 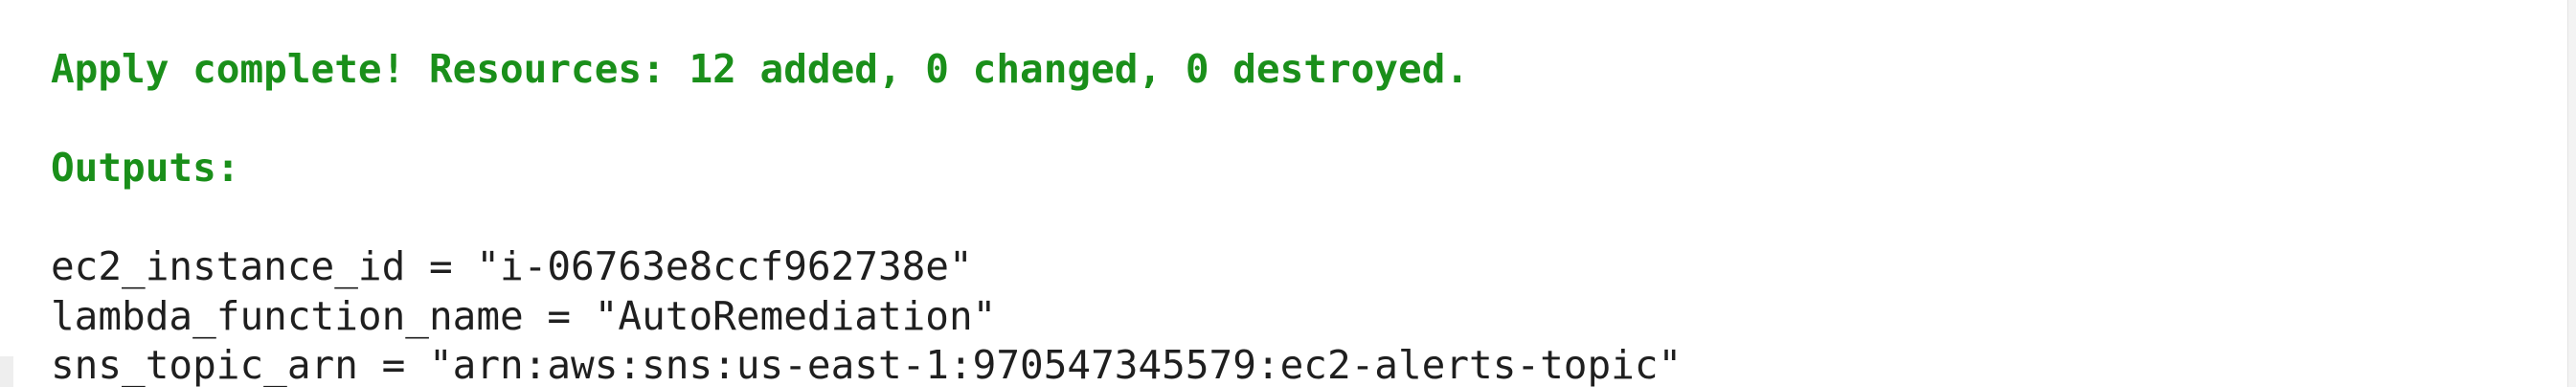 What do you see at coordinates (6, 371) in the screenshot?
I see `left-edge-divider` at bounding box center [6, 371].